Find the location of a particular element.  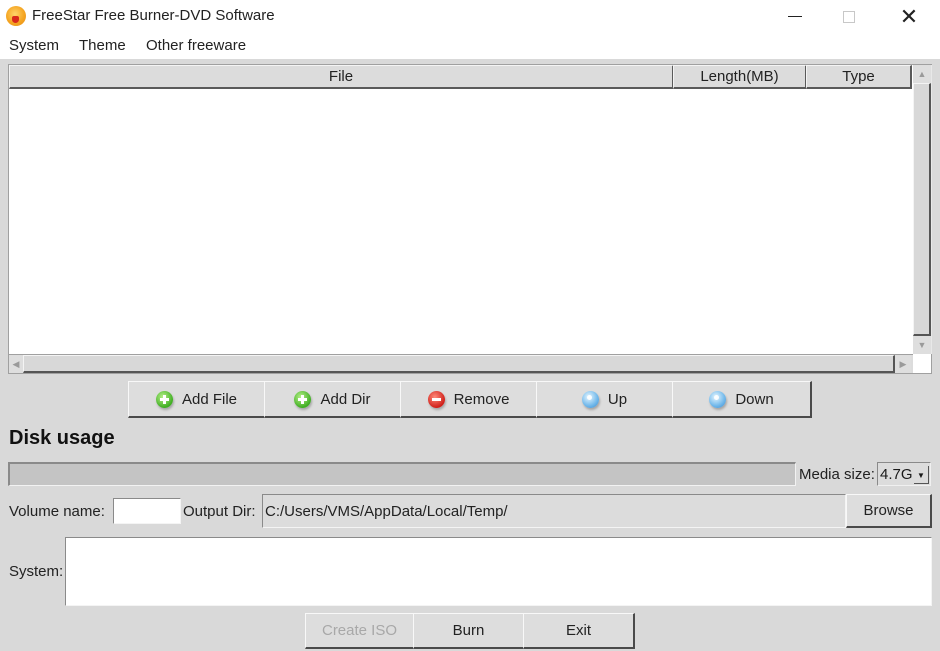

up-button: Up is located at coordinates (605, 399).